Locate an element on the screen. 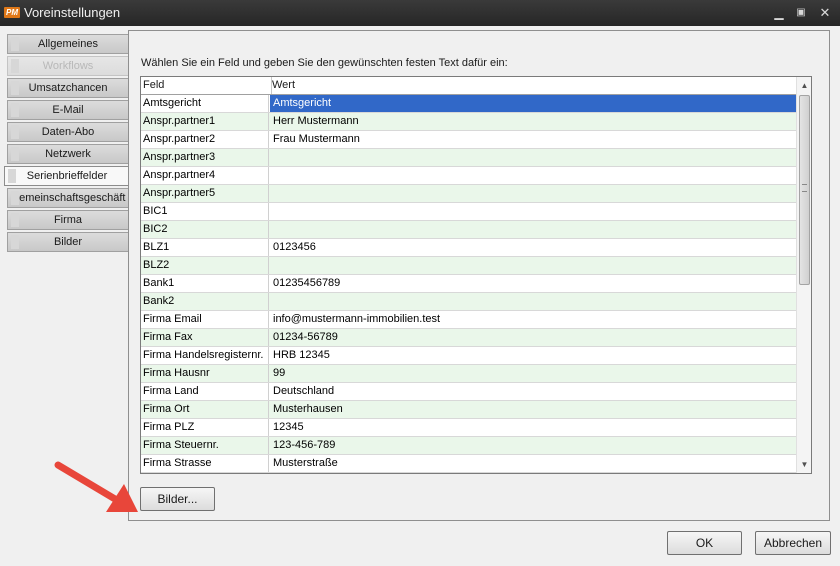 This screenshot has width=840, height=566. nav-item: E-Mail is located at coordinates (68, 110).